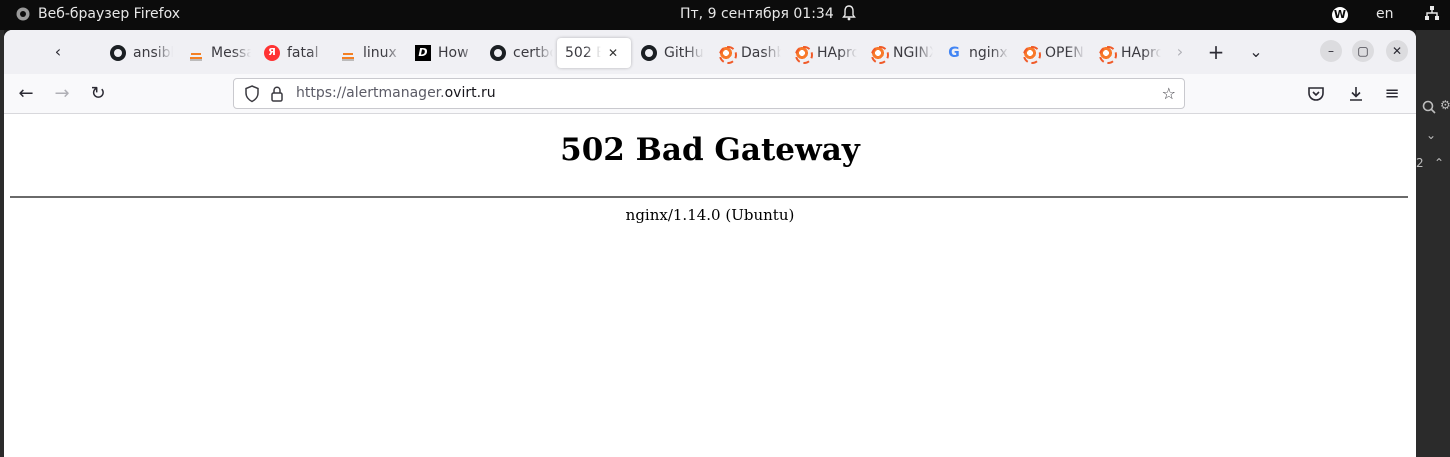 This screenshot has height=457, width=1450. I want to click on active-app-name: Веб-браузер Firefox, so click(109, 14).